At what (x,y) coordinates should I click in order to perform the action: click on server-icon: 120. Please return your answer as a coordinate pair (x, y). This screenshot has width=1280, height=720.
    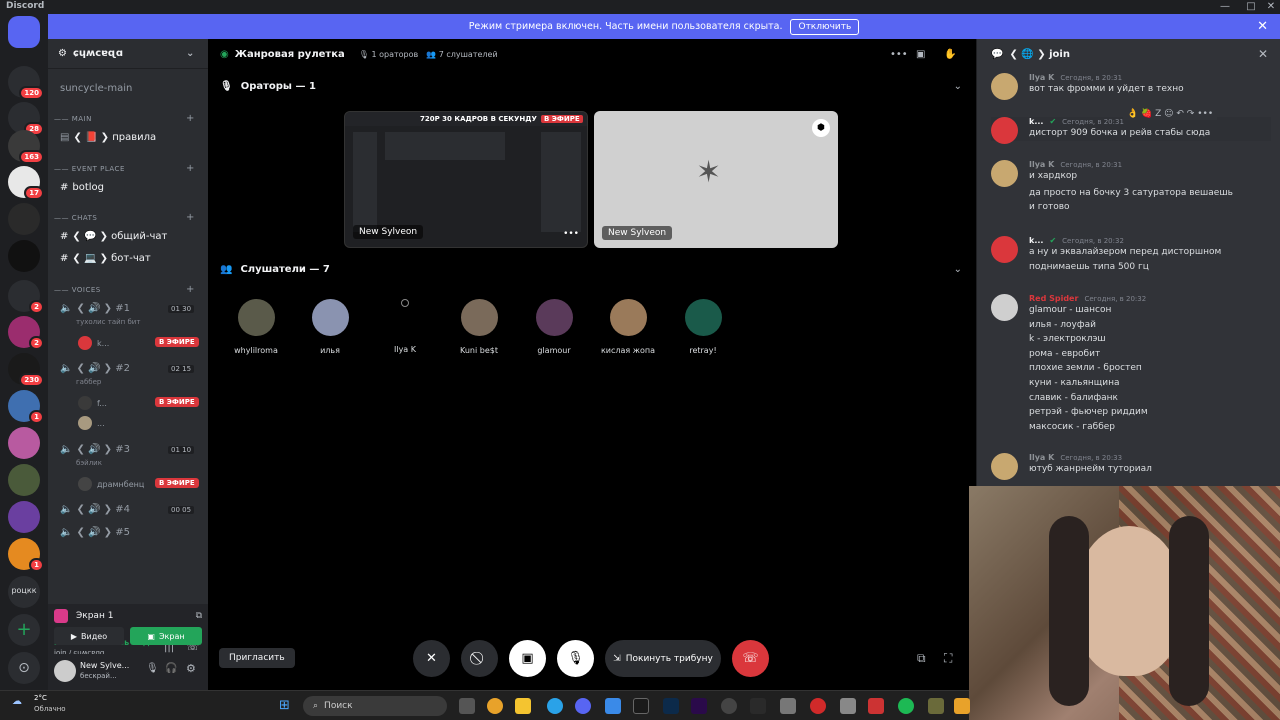
    Looking at the image, I should click on (26, 83).